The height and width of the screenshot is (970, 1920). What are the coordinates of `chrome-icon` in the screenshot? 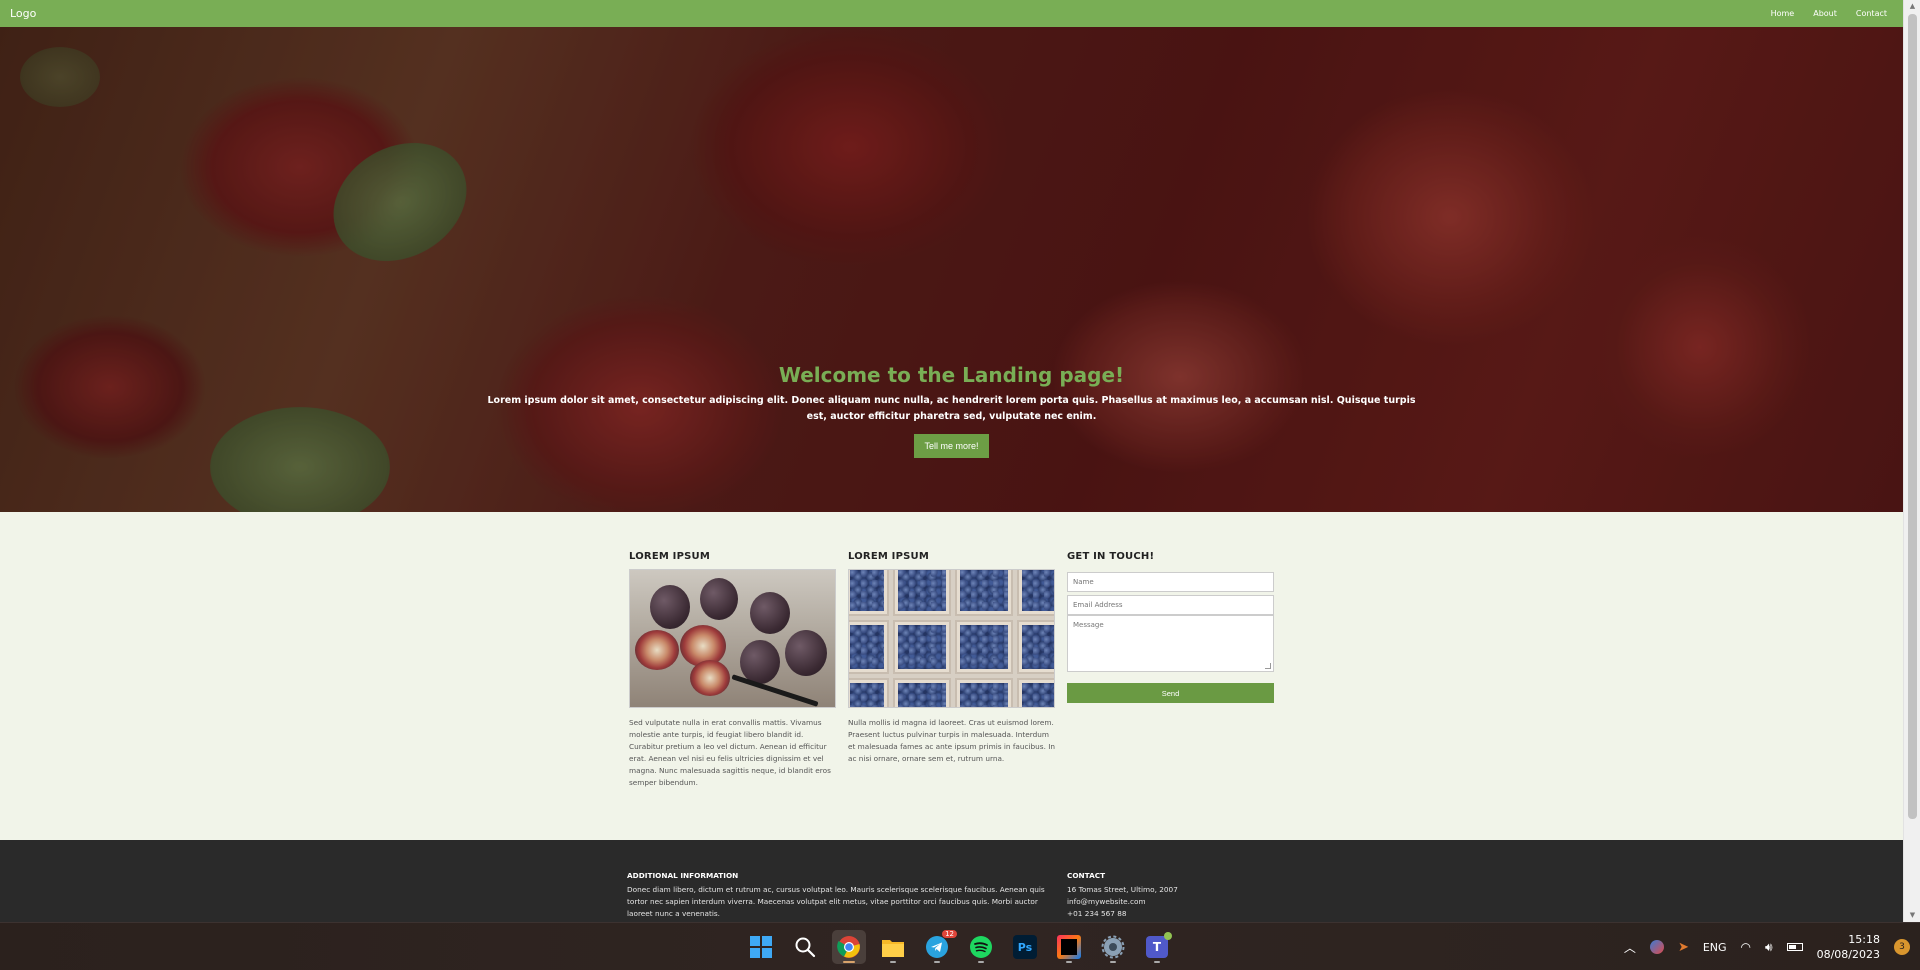 It's located at (849, 947).